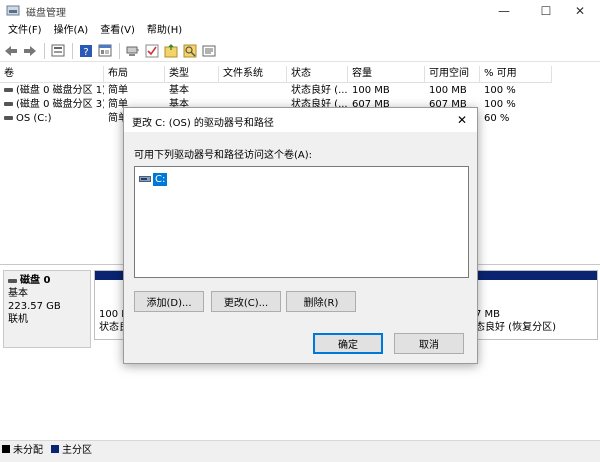  What do you see at coordinates (580, 11) in the screenshot?
I see `close-button: ✕` at bounding box center [580, 11].